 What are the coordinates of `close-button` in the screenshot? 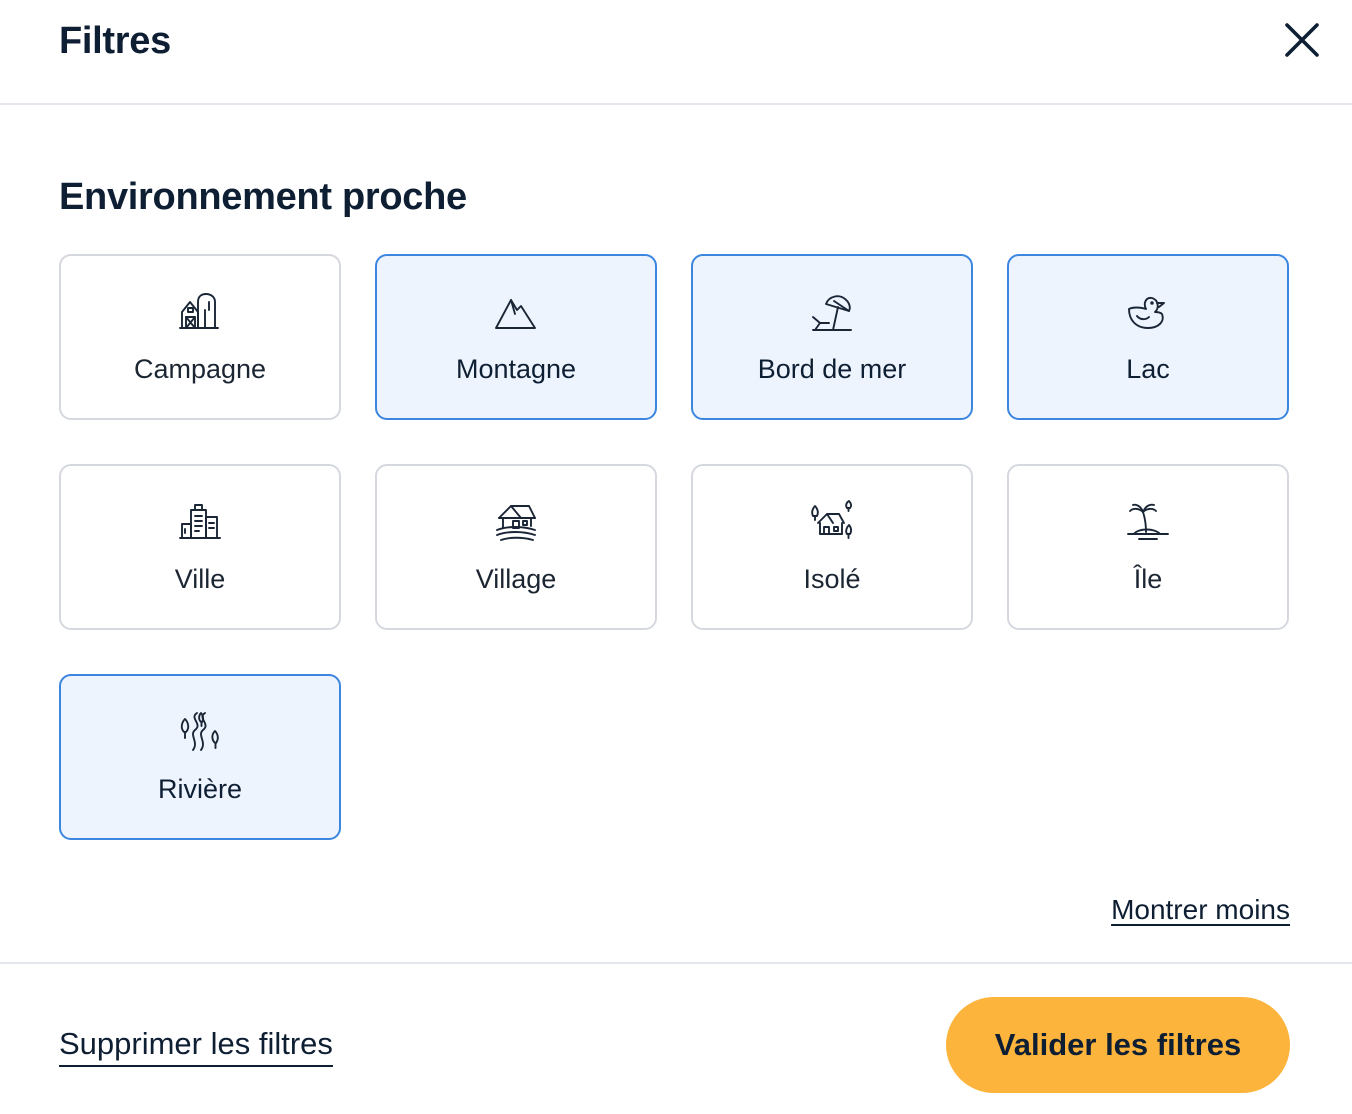 It's located at (1302, 40).